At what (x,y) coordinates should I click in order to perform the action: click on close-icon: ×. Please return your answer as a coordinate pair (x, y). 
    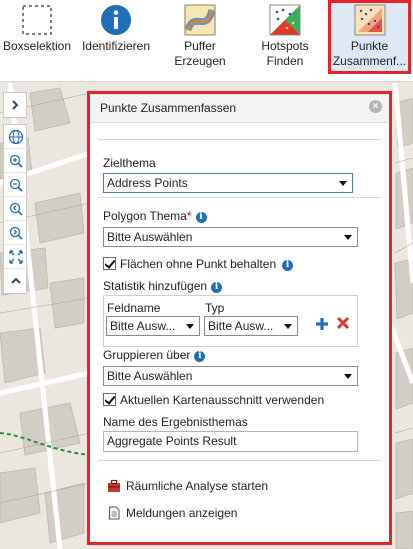
    Looking at the image, I should click on (375, 106).